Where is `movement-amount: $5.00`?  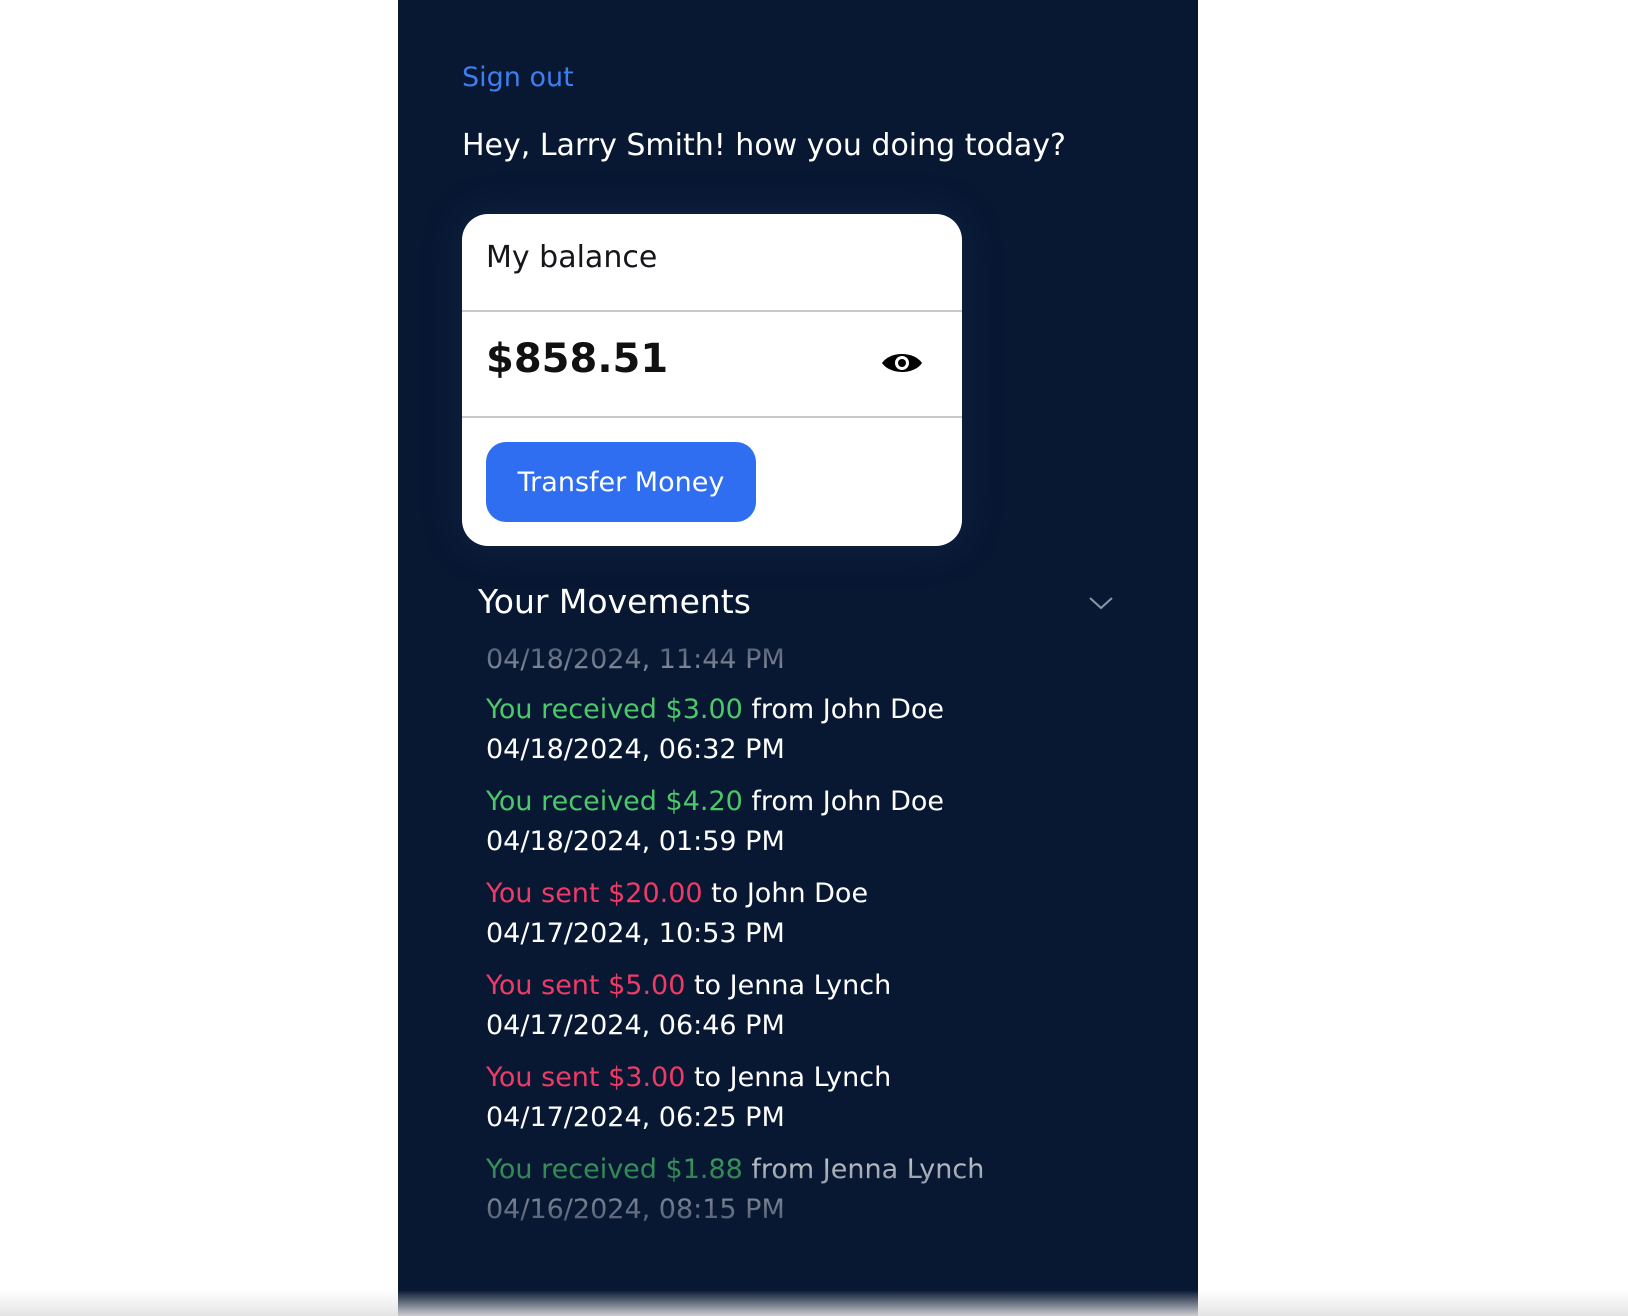
movement-amount: $5.00 is located at coordinates (647, 985).